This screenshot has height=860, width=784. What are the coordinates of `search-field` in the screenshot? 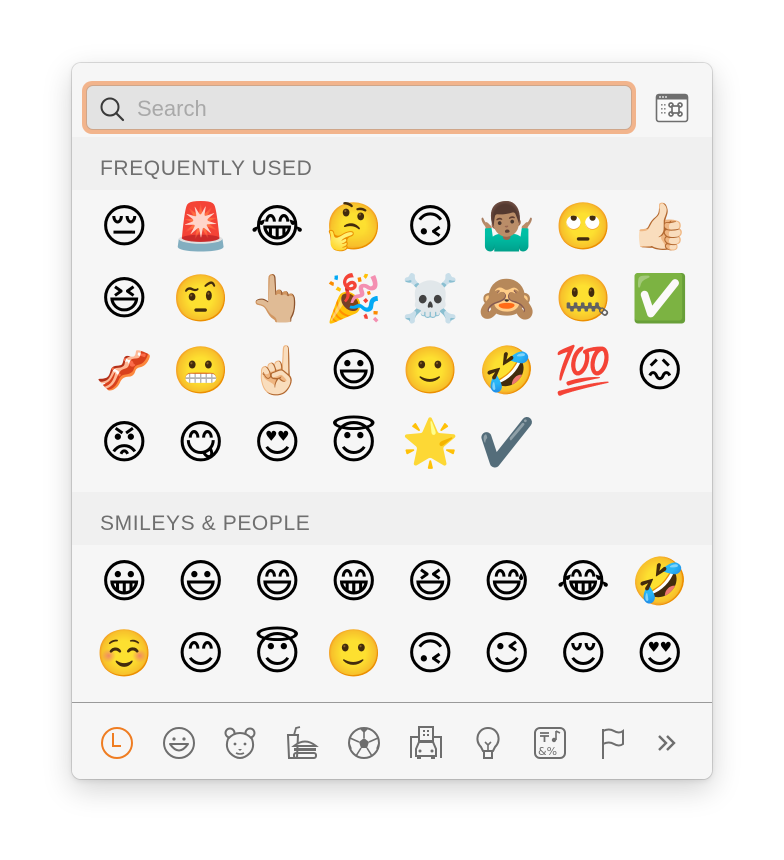 It's located at (359, 108).